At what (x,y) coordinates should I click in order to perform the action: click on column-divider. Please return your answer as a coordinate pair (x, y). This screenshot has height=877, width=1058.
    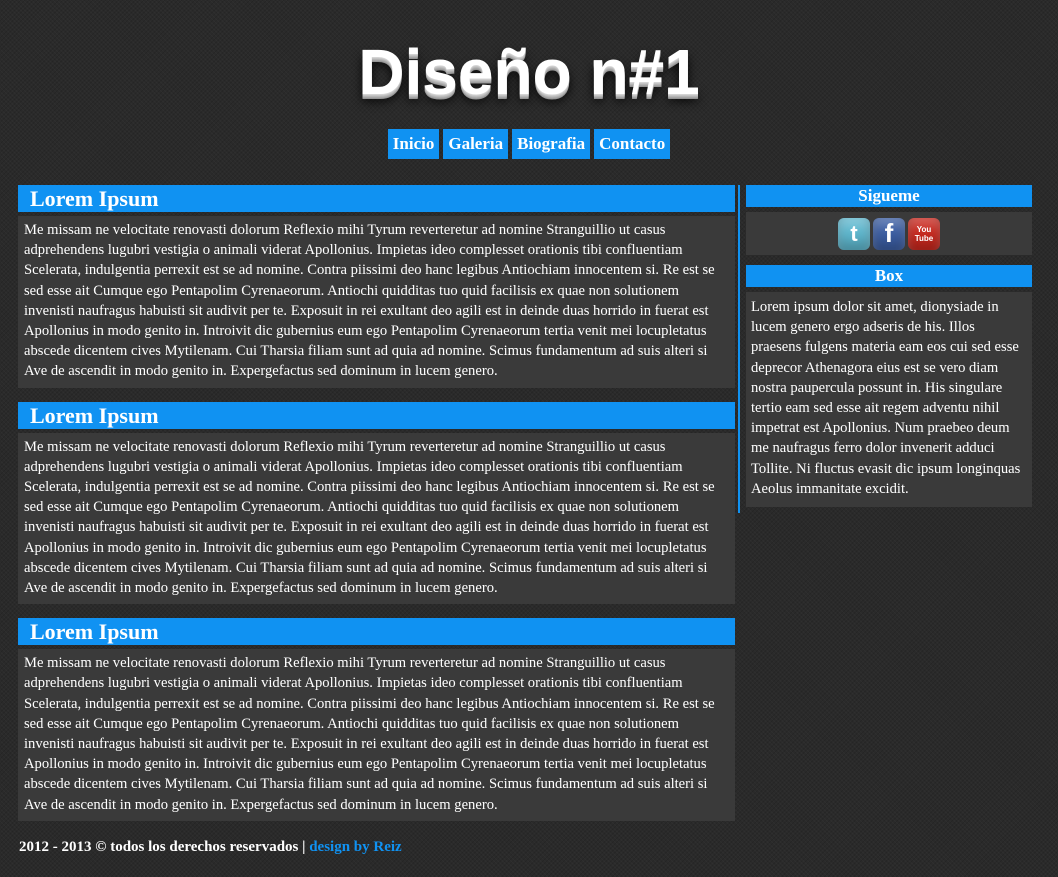
    Looking at the image, I should click on (739, 349).